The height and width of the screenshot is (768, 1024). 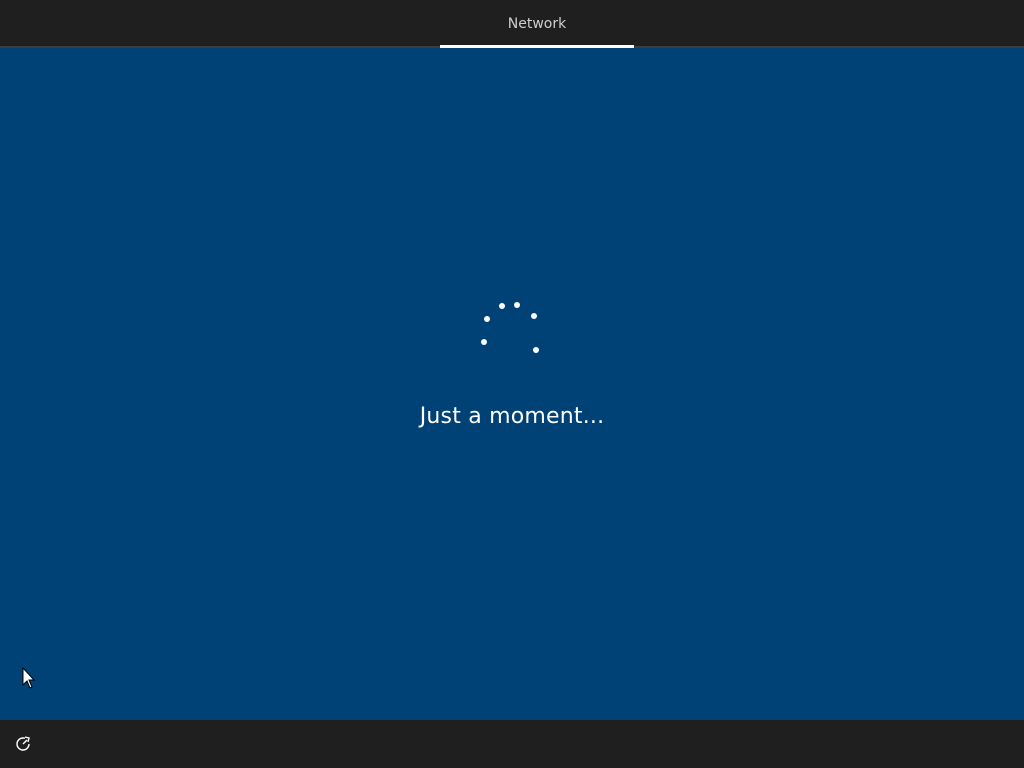 I want to click on loading-spinner-icon, so click(x=510, y=327).